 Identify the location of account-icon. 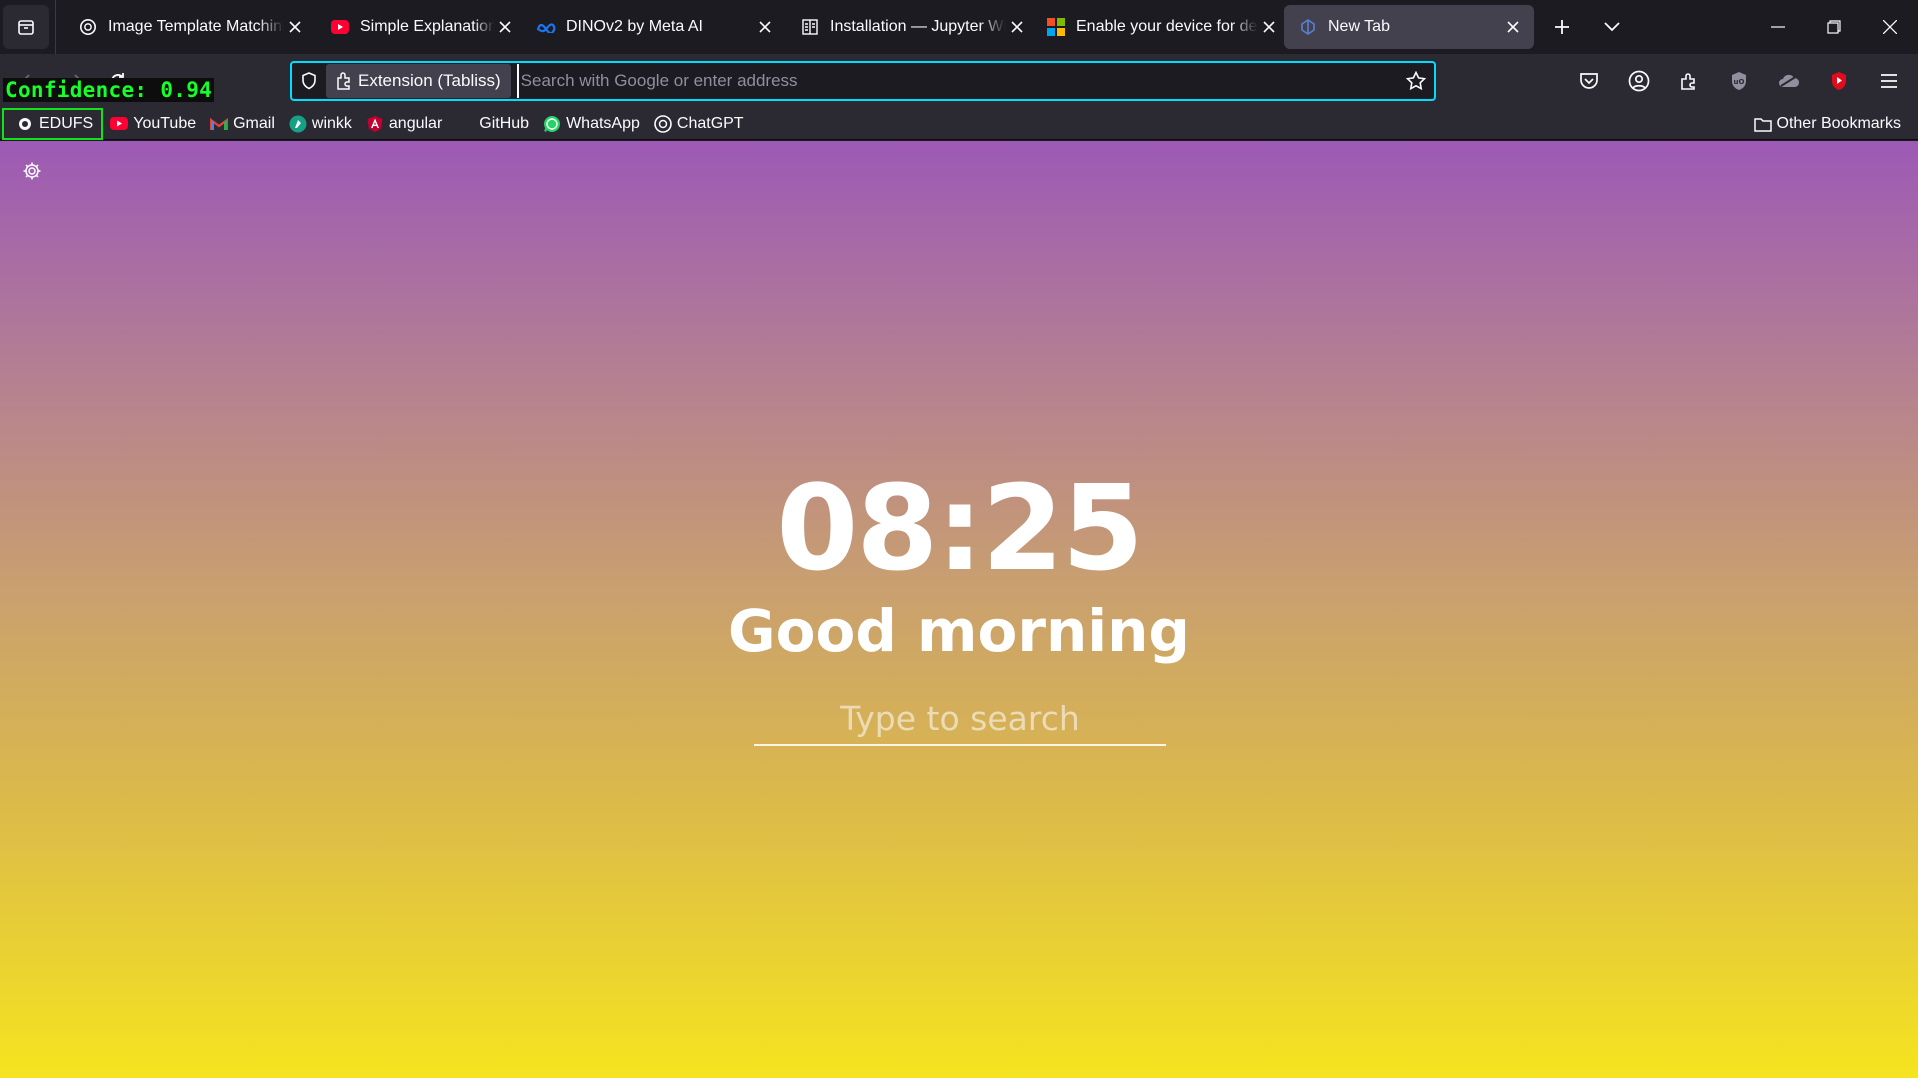
(1639, 81).